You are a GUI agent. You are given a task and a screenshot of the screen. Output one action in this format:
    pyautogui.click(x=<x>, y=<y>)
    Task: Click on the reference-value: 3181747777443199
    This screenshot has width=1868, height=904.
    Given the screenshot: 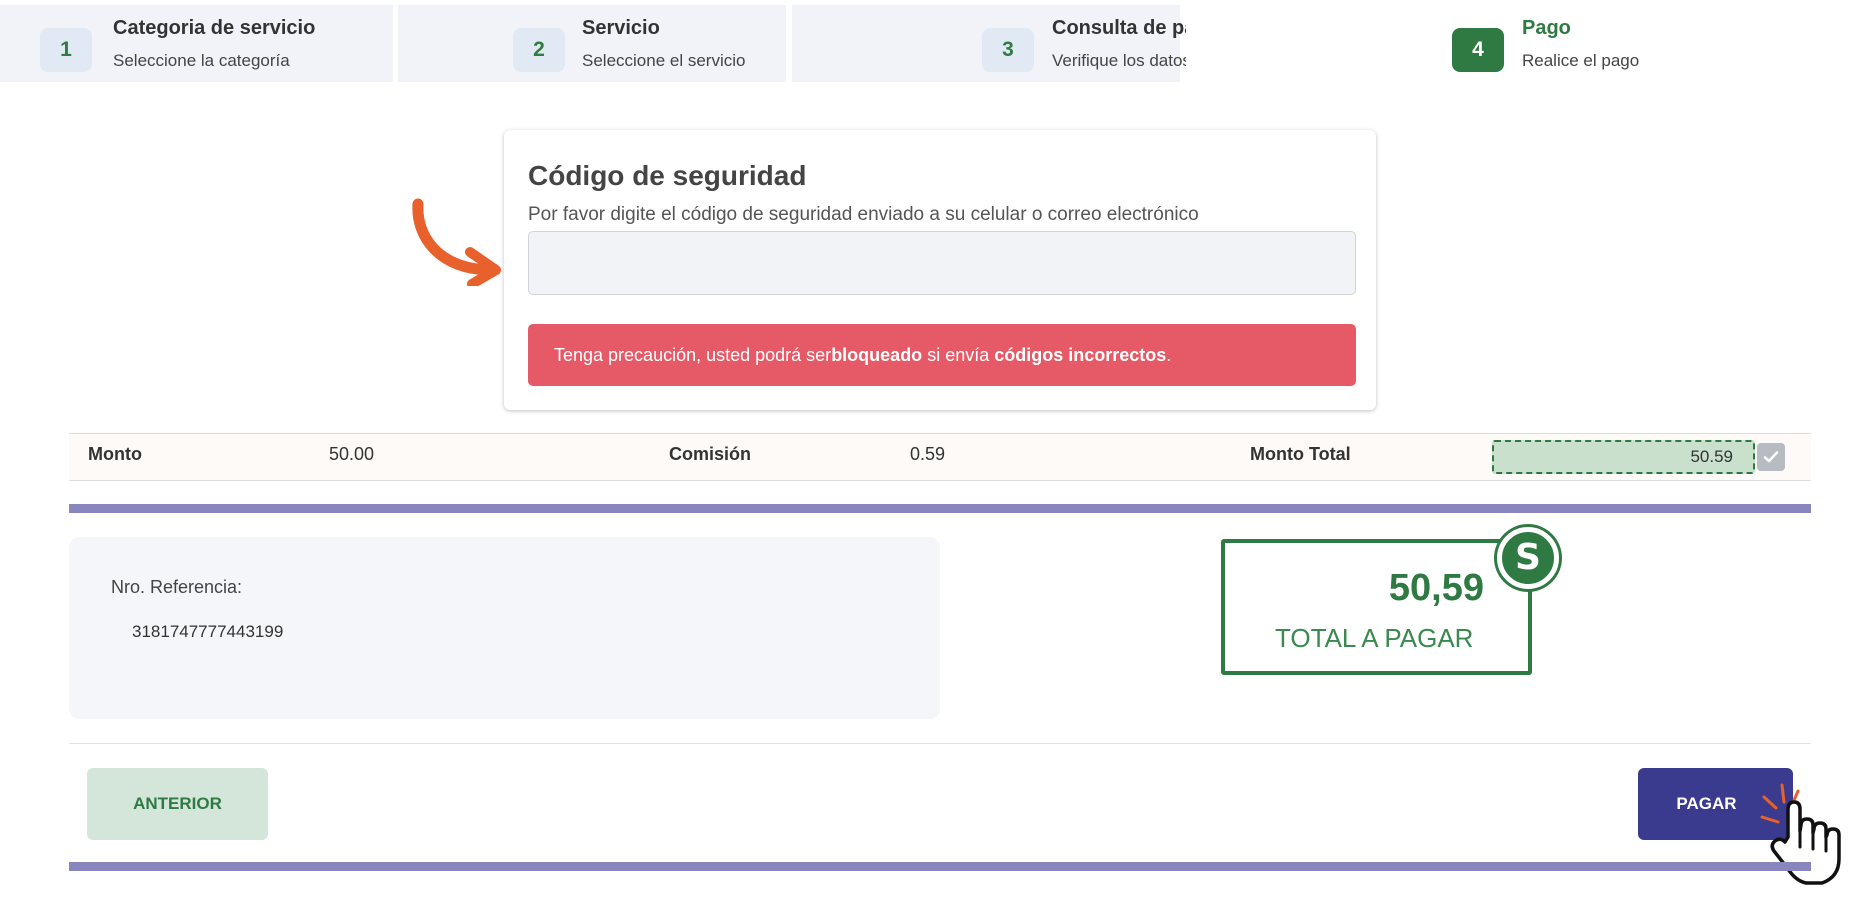 What is the action you would take?
    pyautogui.click(x=208, y=631)
    